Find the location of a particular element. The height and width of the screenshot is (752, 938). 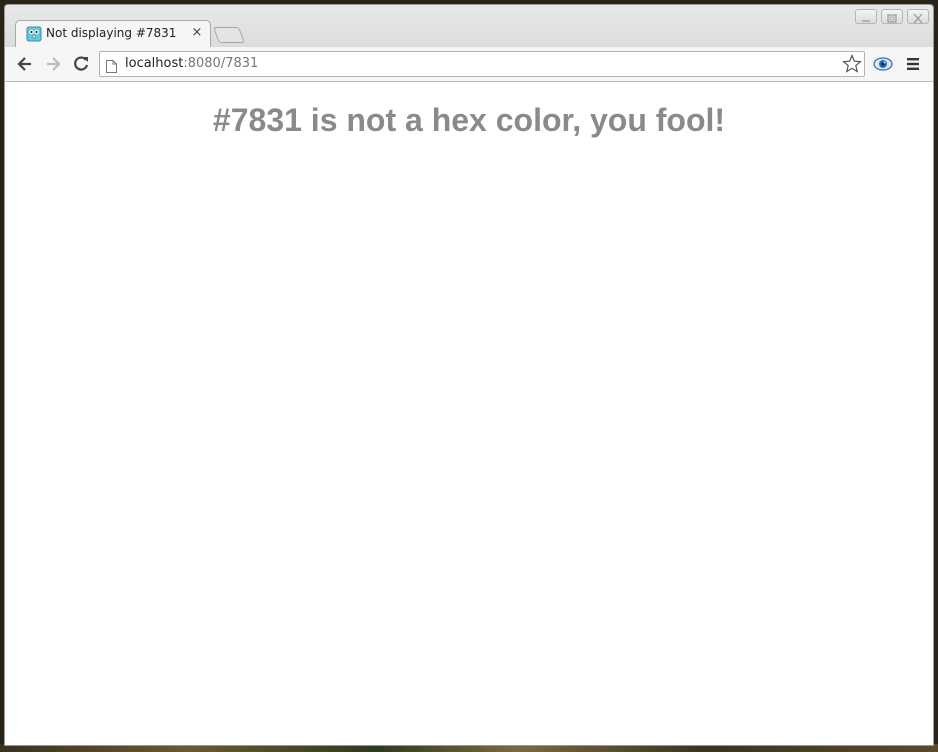

page-headline: #7831 is not a hex color, you fool! is located at coordinates (469, 120).